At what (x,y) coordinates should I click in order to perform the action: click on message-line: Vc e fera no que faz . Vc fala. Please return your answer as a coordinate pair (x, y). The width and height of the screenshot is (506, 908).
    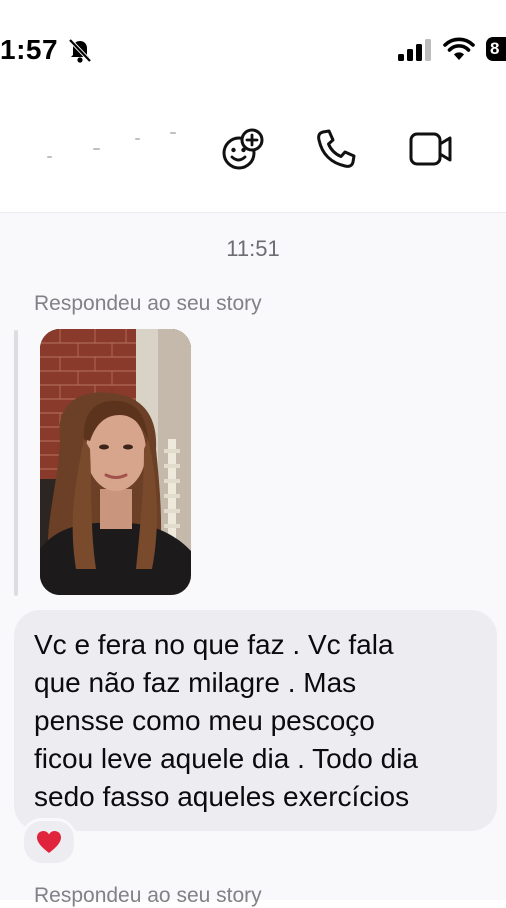
    Looking at the image, I should click on (214, 644).